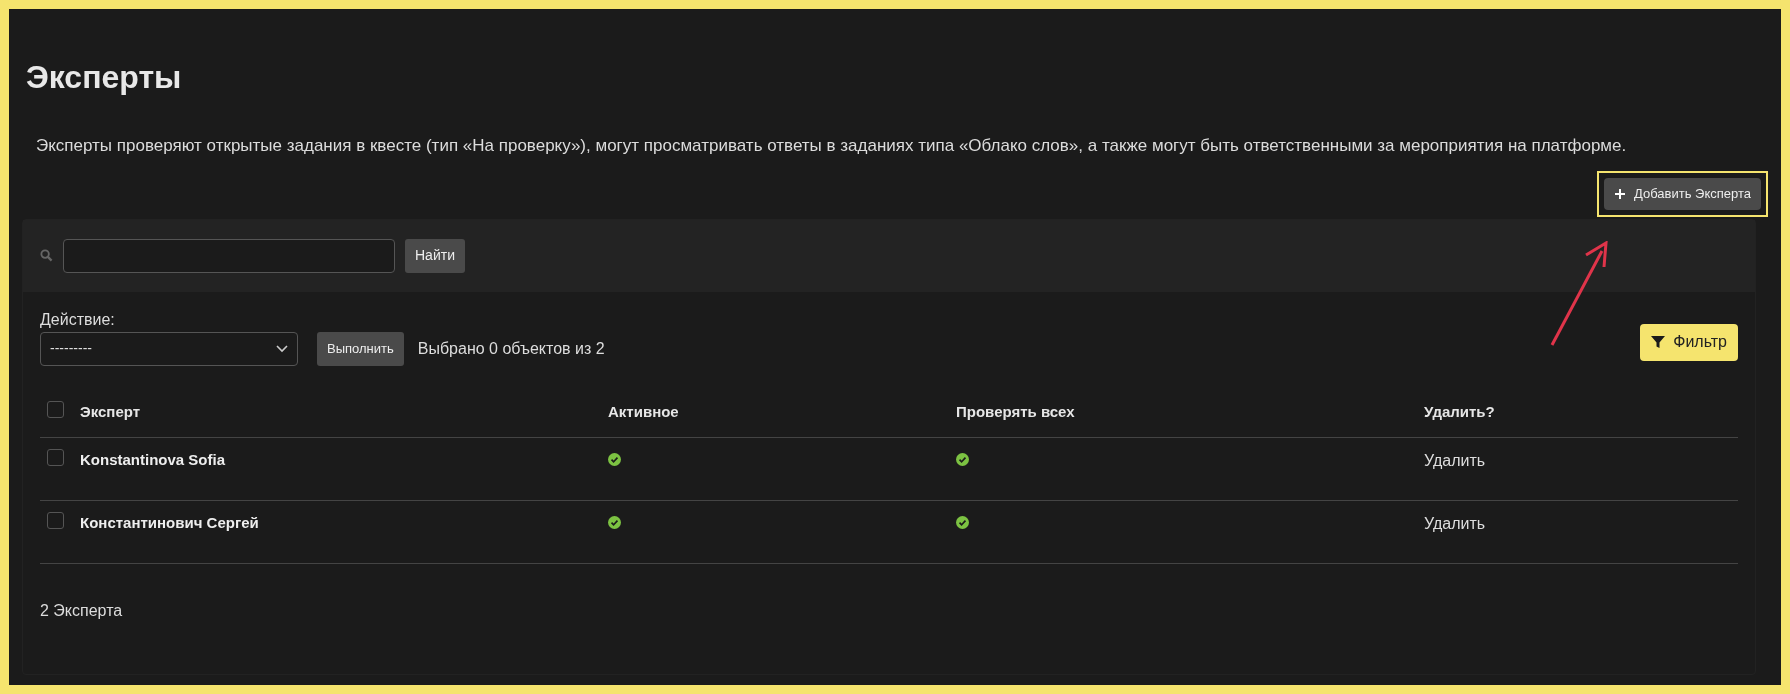 Image resolution: width=1790 pixels, height=694 pixels. I want to click on column-header: Проверять всех, so click(1016, 411).